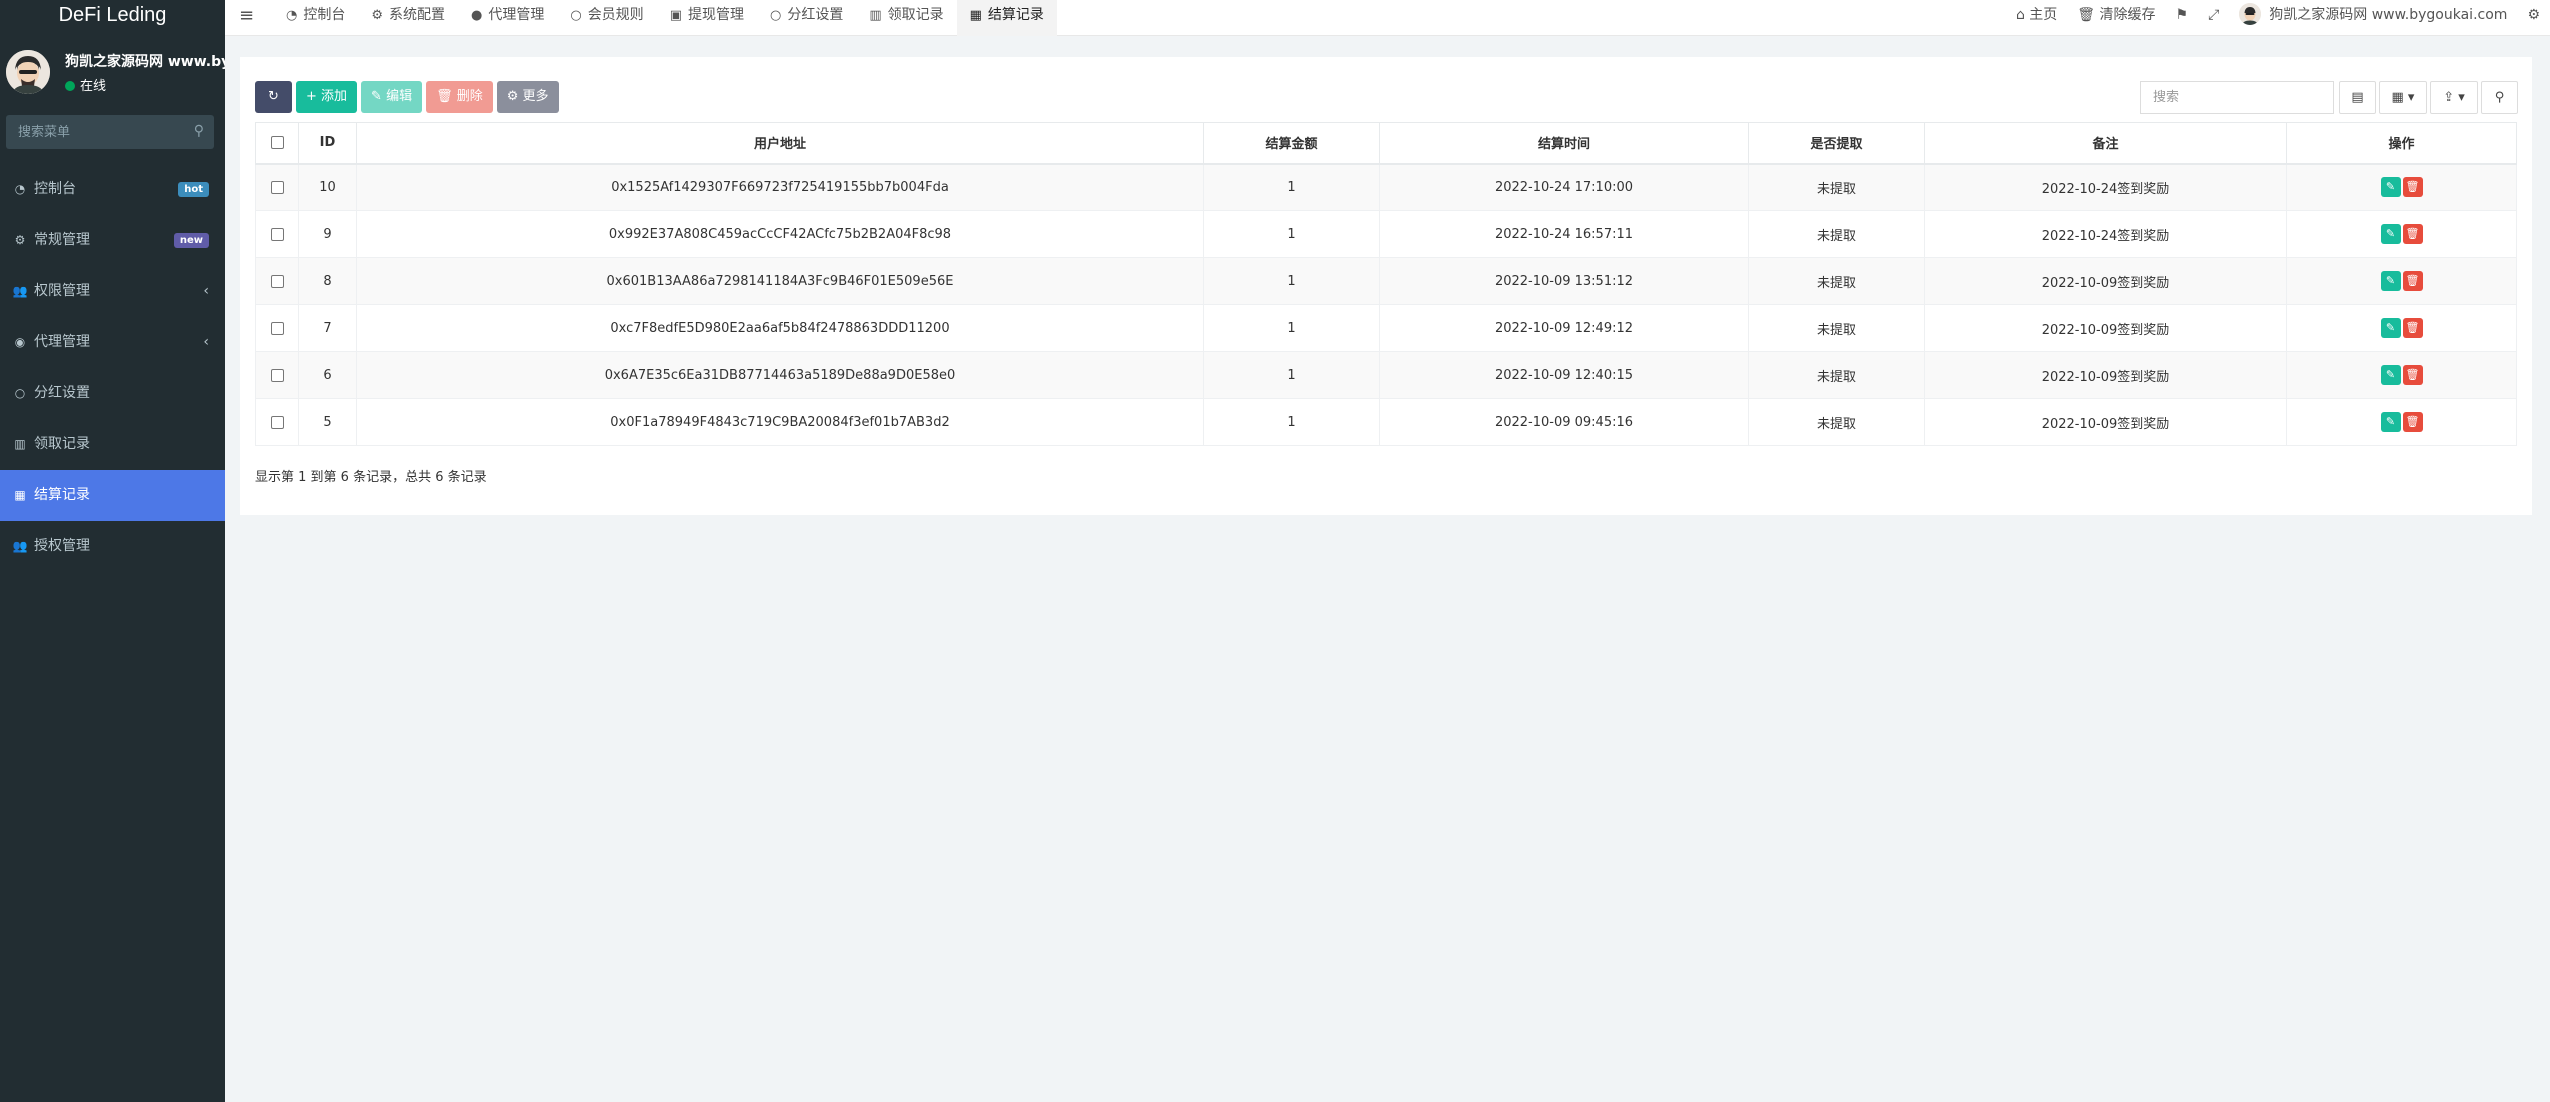  Describe the element at coordinates (527, 97) in the screenshot. I see `more-button: ⚙ 更多` at that location.